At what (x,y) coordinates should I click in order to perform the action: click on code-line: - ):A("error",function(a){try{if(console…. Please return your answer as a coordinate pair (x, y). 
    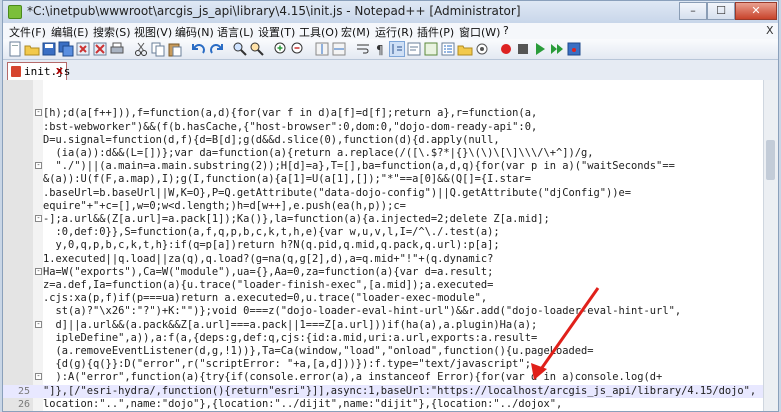
    Looking at the image, I should click on (383, 377).